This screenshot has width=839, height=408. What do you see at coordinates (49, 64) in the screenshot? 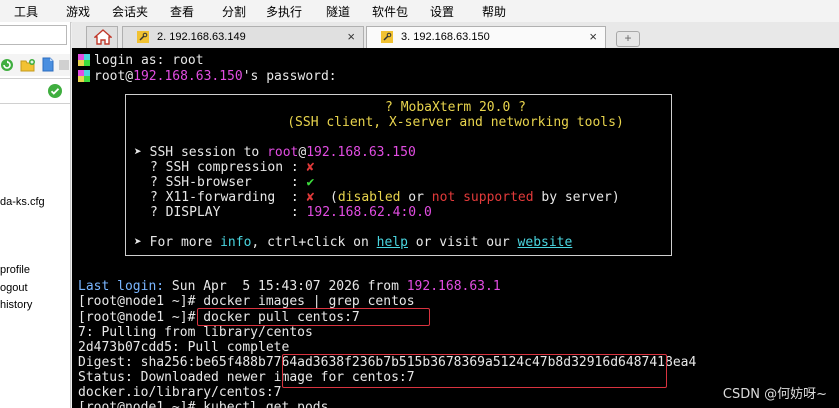
I see `new-file-icon` at bounding box center [49, 64].